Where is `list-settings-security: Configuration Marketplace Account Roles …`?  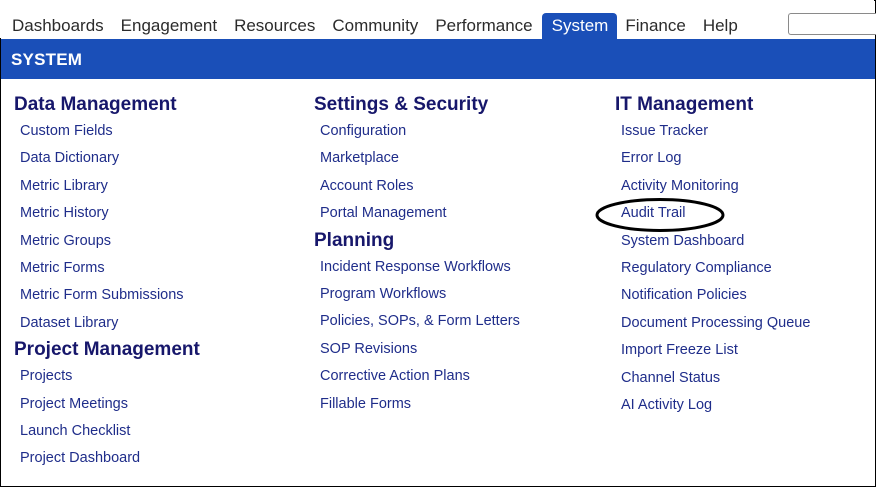
list-settings-security: Configuration Marketplace Account Roles … is located at coordinates (417, 173).